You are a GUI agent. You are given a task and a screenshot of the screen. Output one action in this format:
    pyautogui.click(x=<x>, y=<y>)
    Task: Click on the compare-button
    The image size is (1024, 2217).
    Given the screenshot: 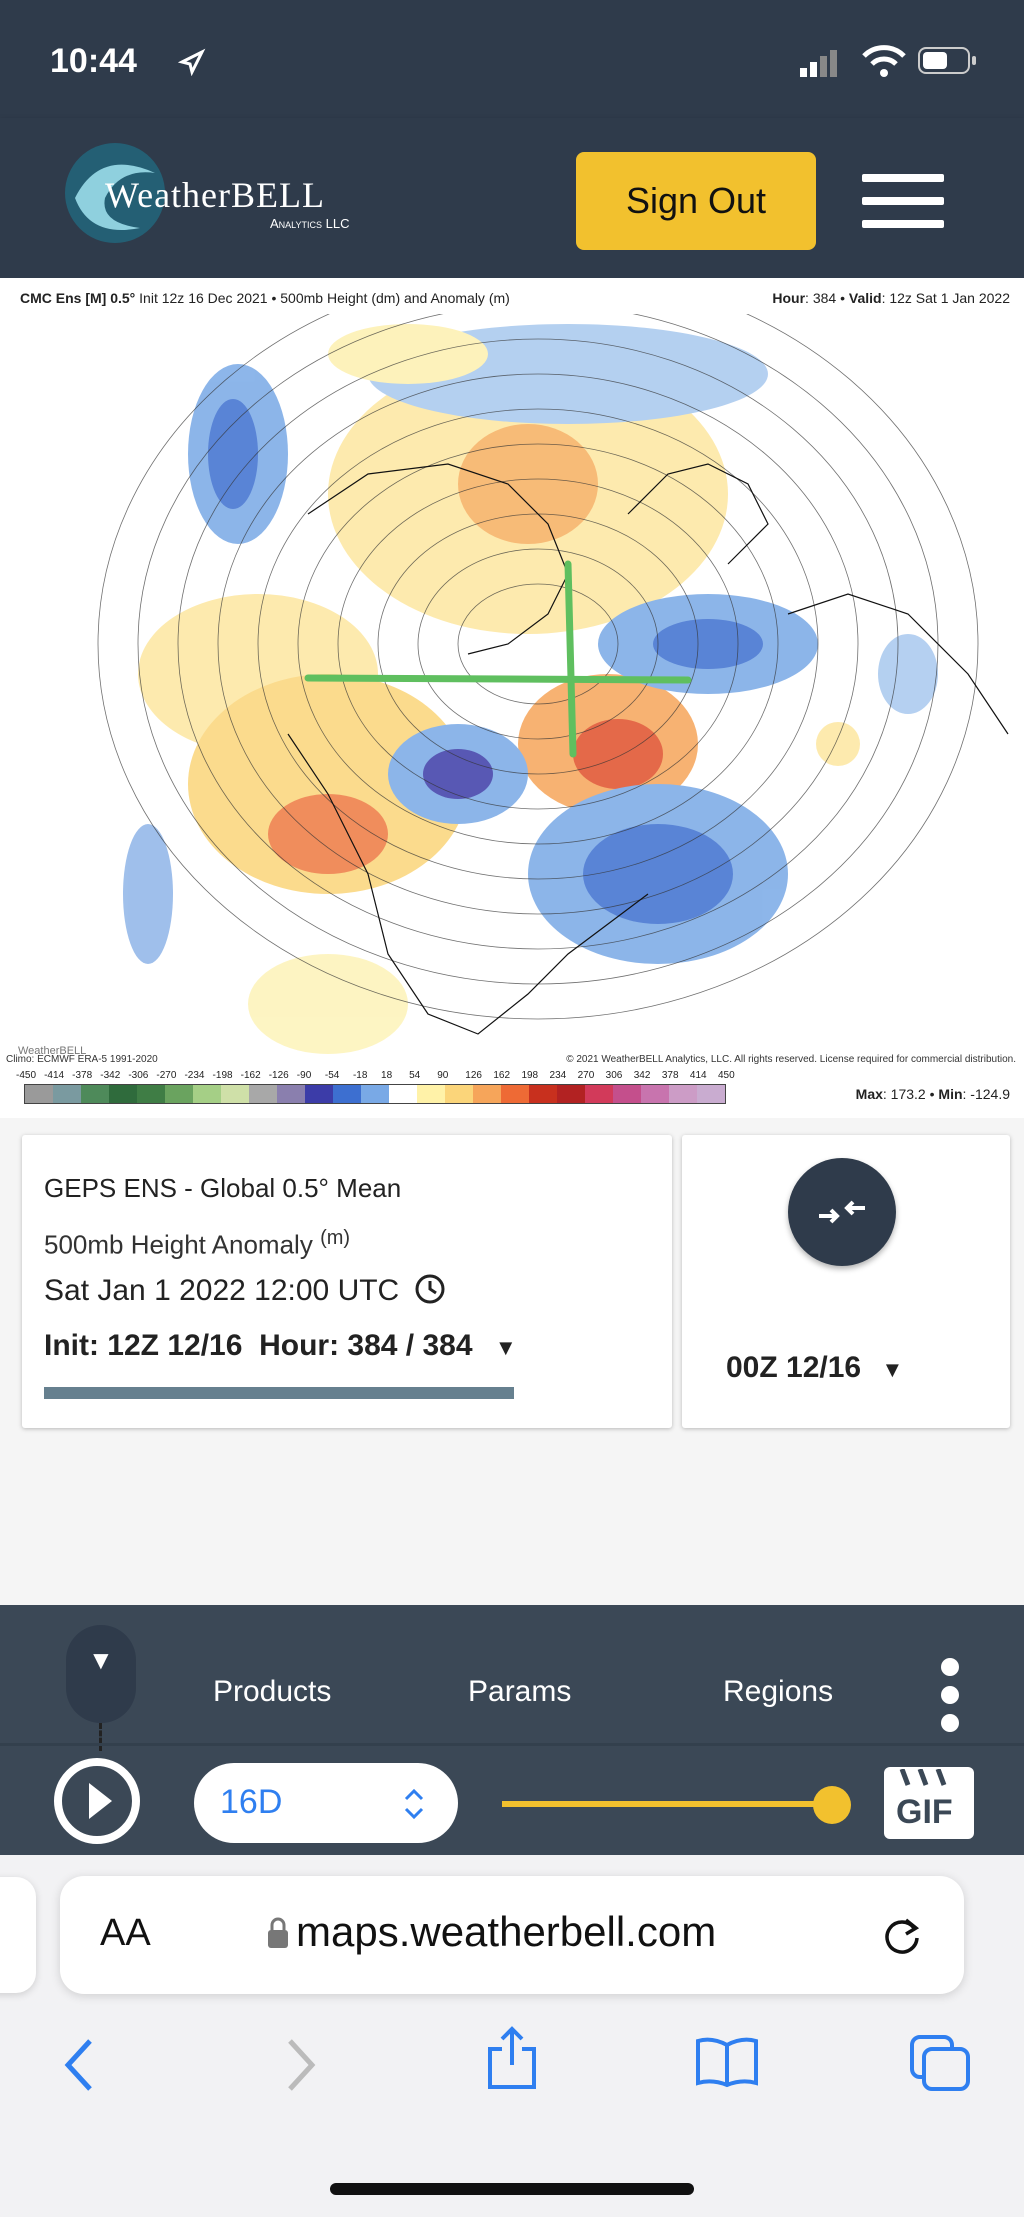 What is the action you would take?
    pyautogui.click(x=842, y=1212)
    